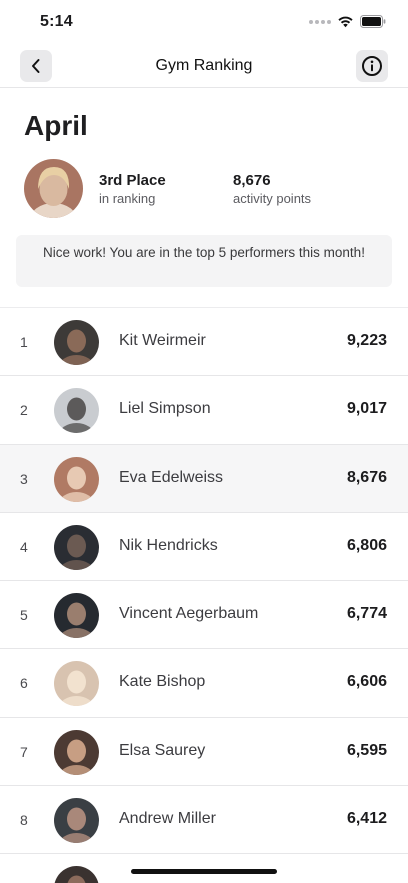 This screenshot has width=408, height=883. I want to click on member-name: Vincent Aegerbaum, so click(189, 614).